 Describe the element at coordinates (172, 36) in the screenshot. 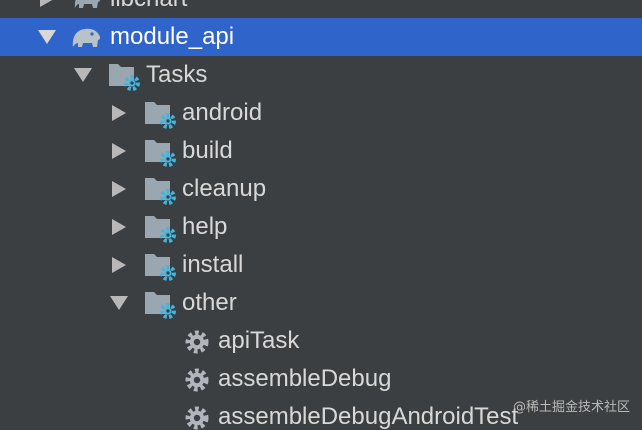

I see `tree-item-label: module_api` at that location.